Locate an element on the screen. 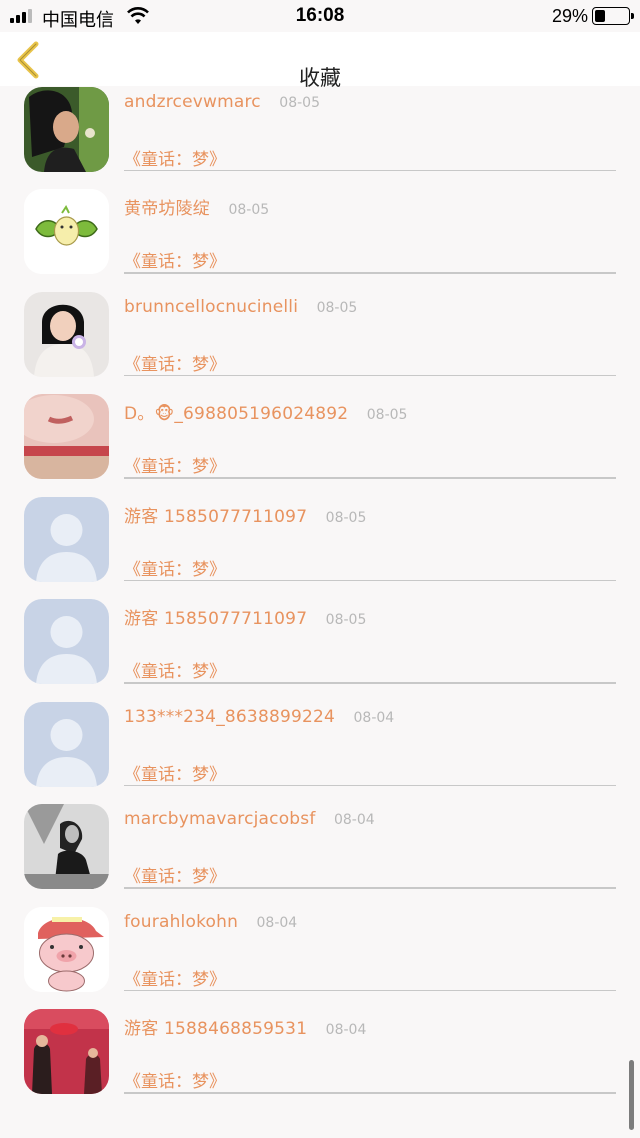 The image size is (640, 1138). list-item: 133***234_8638899224 08-04 《童话：梦》 is located at coordinates (320, 730).